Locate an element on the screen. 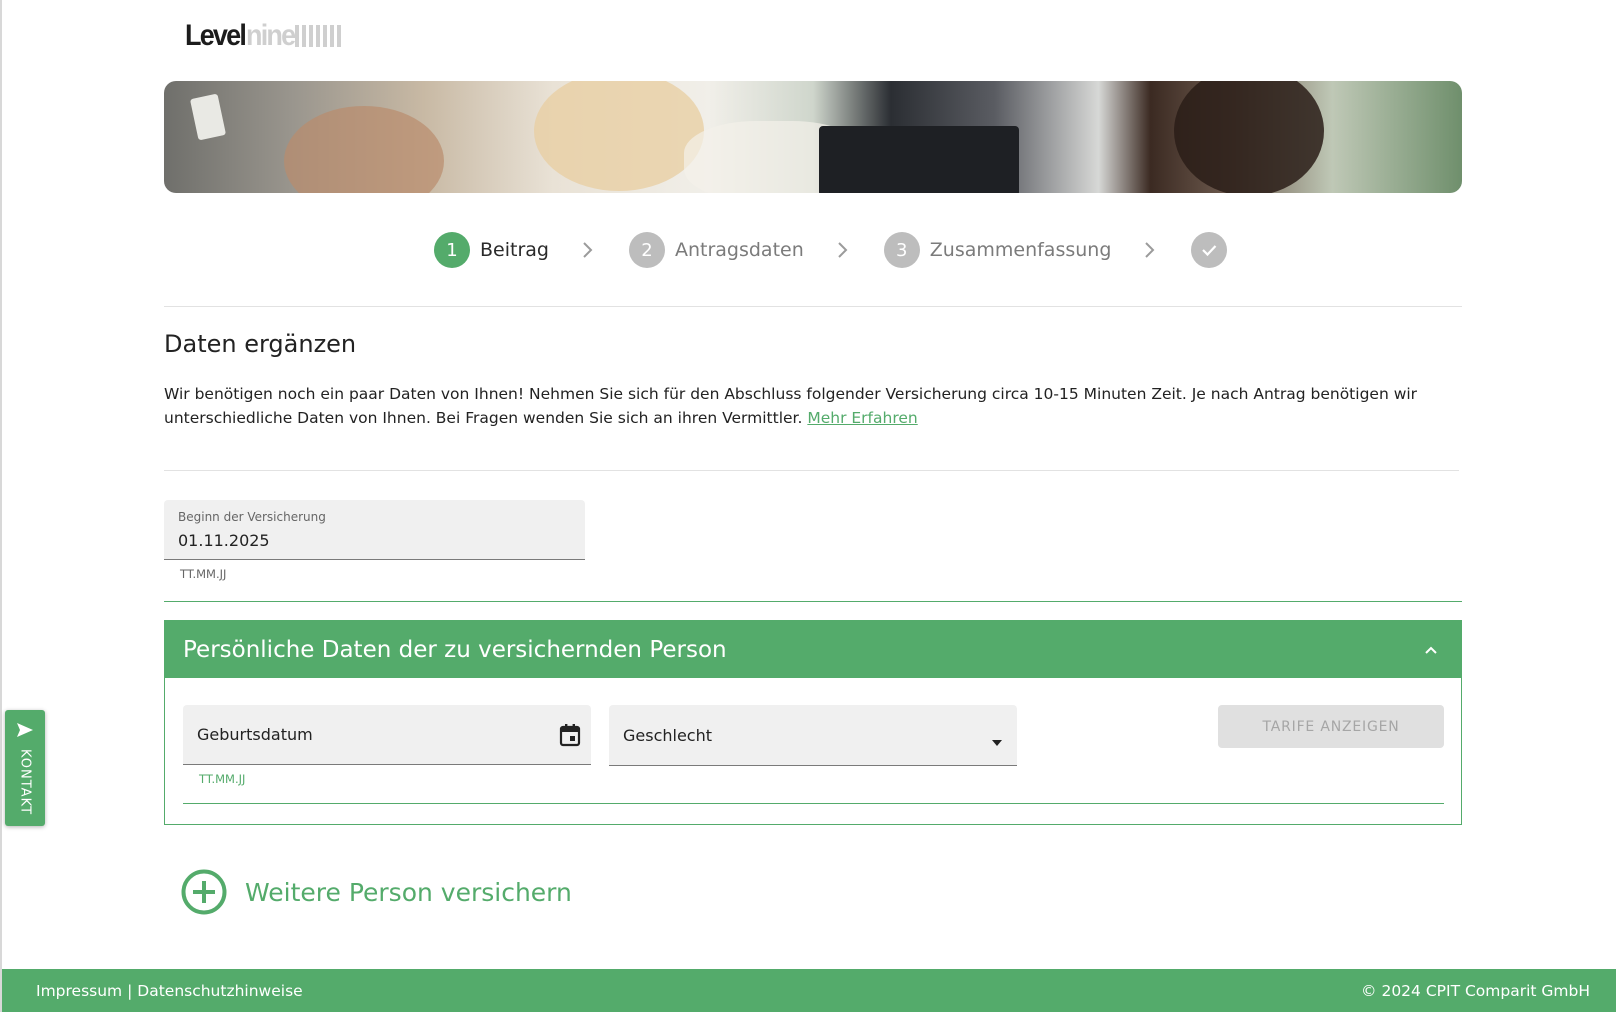 The height and width of the screenshot is (1012, 1616). step-number: 1 is located at coordinates (452, 250).